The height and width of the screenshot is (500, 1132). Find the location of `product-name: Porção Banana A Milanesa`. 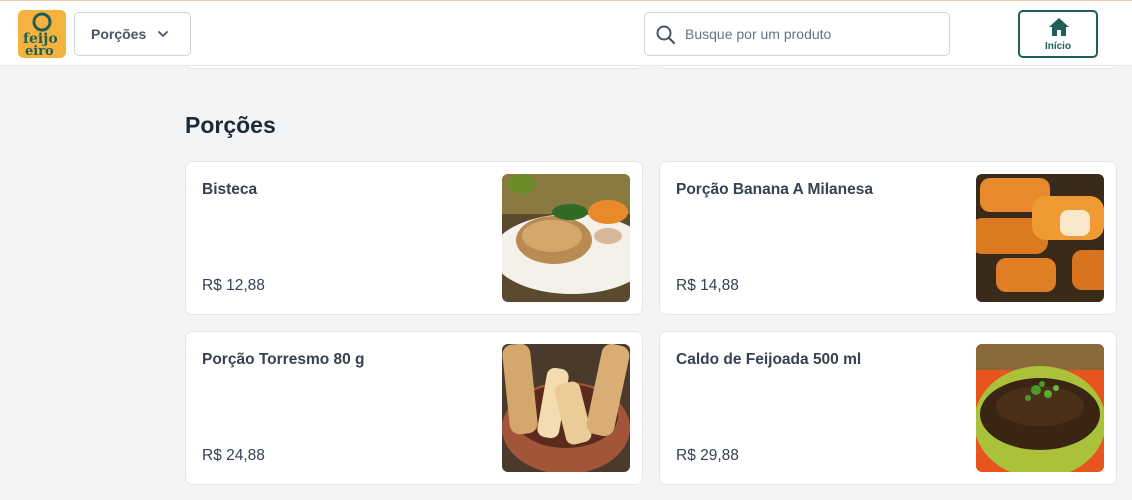

product-name: Porção Banana A Milanesa is located at coordinates (774, 189).